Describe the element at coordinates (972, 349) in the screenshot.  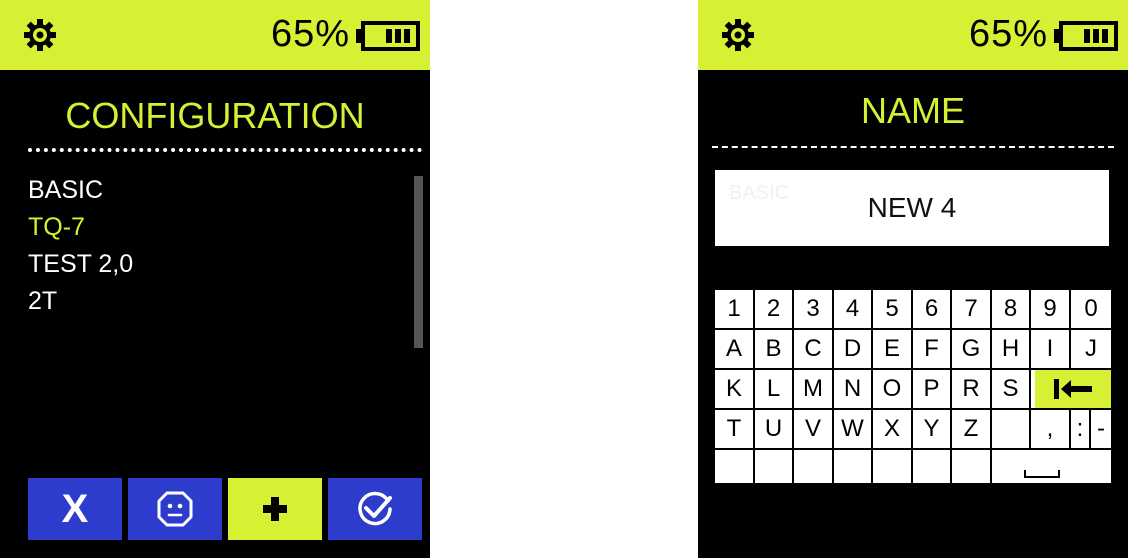
I see `key-g: G` at that location.